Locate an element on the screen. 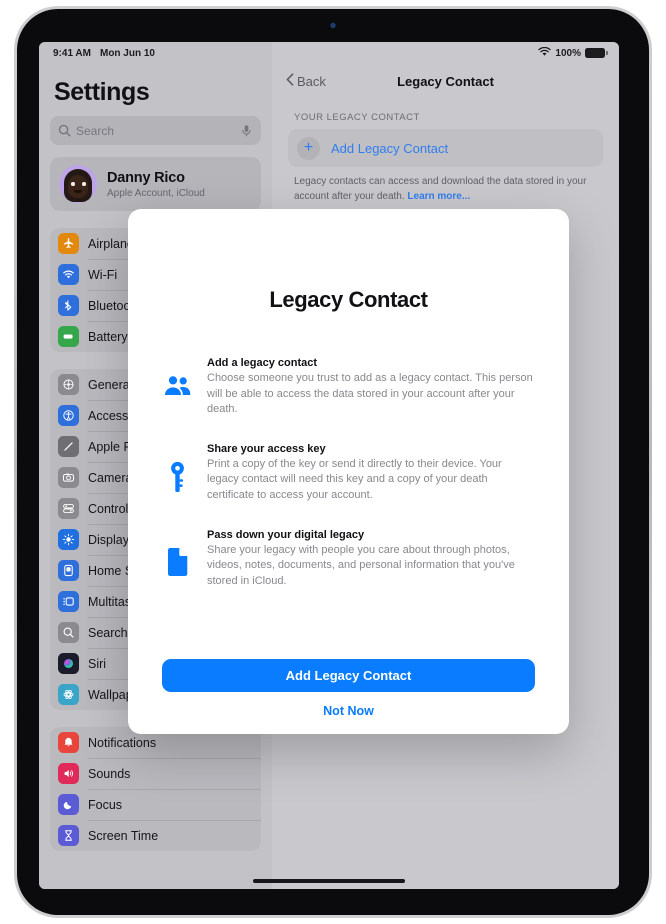 This screenshot has width=666, height=924. modal-title: Legacy Contact is located at coordinates (348, 299).